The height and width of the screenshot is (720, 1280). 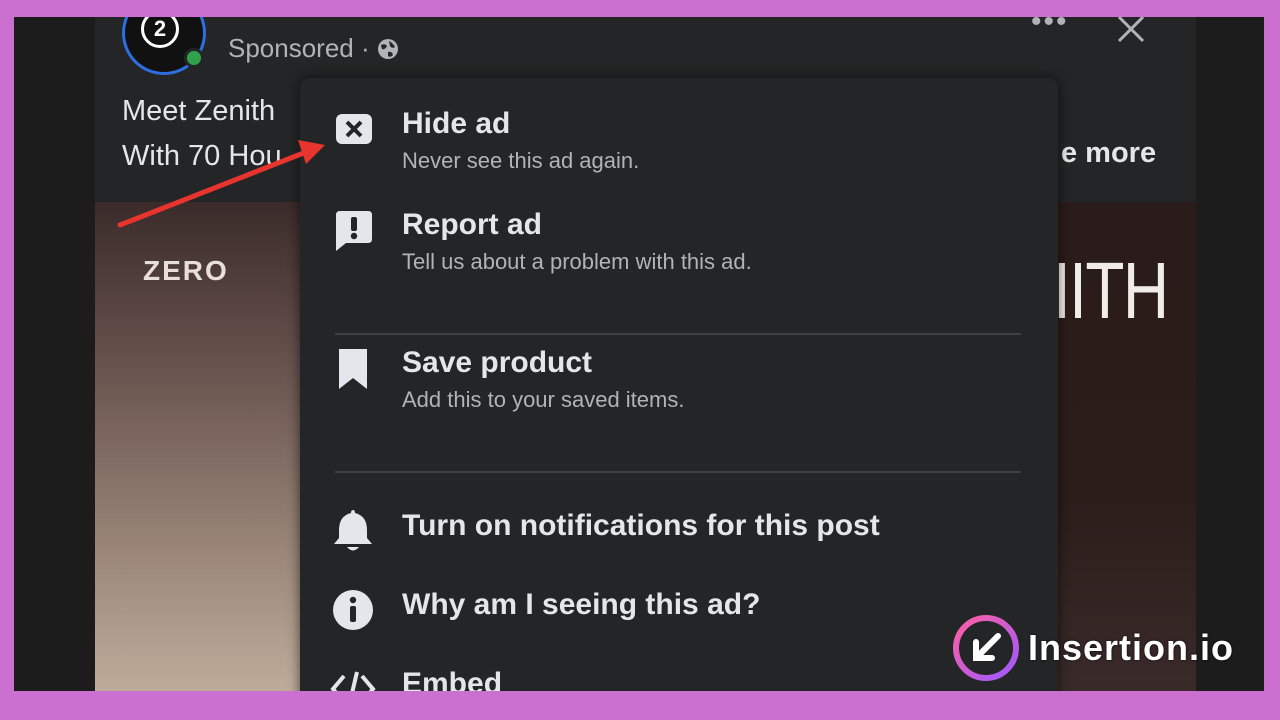 I want to click on code-icon, so click(x=353, y=681).